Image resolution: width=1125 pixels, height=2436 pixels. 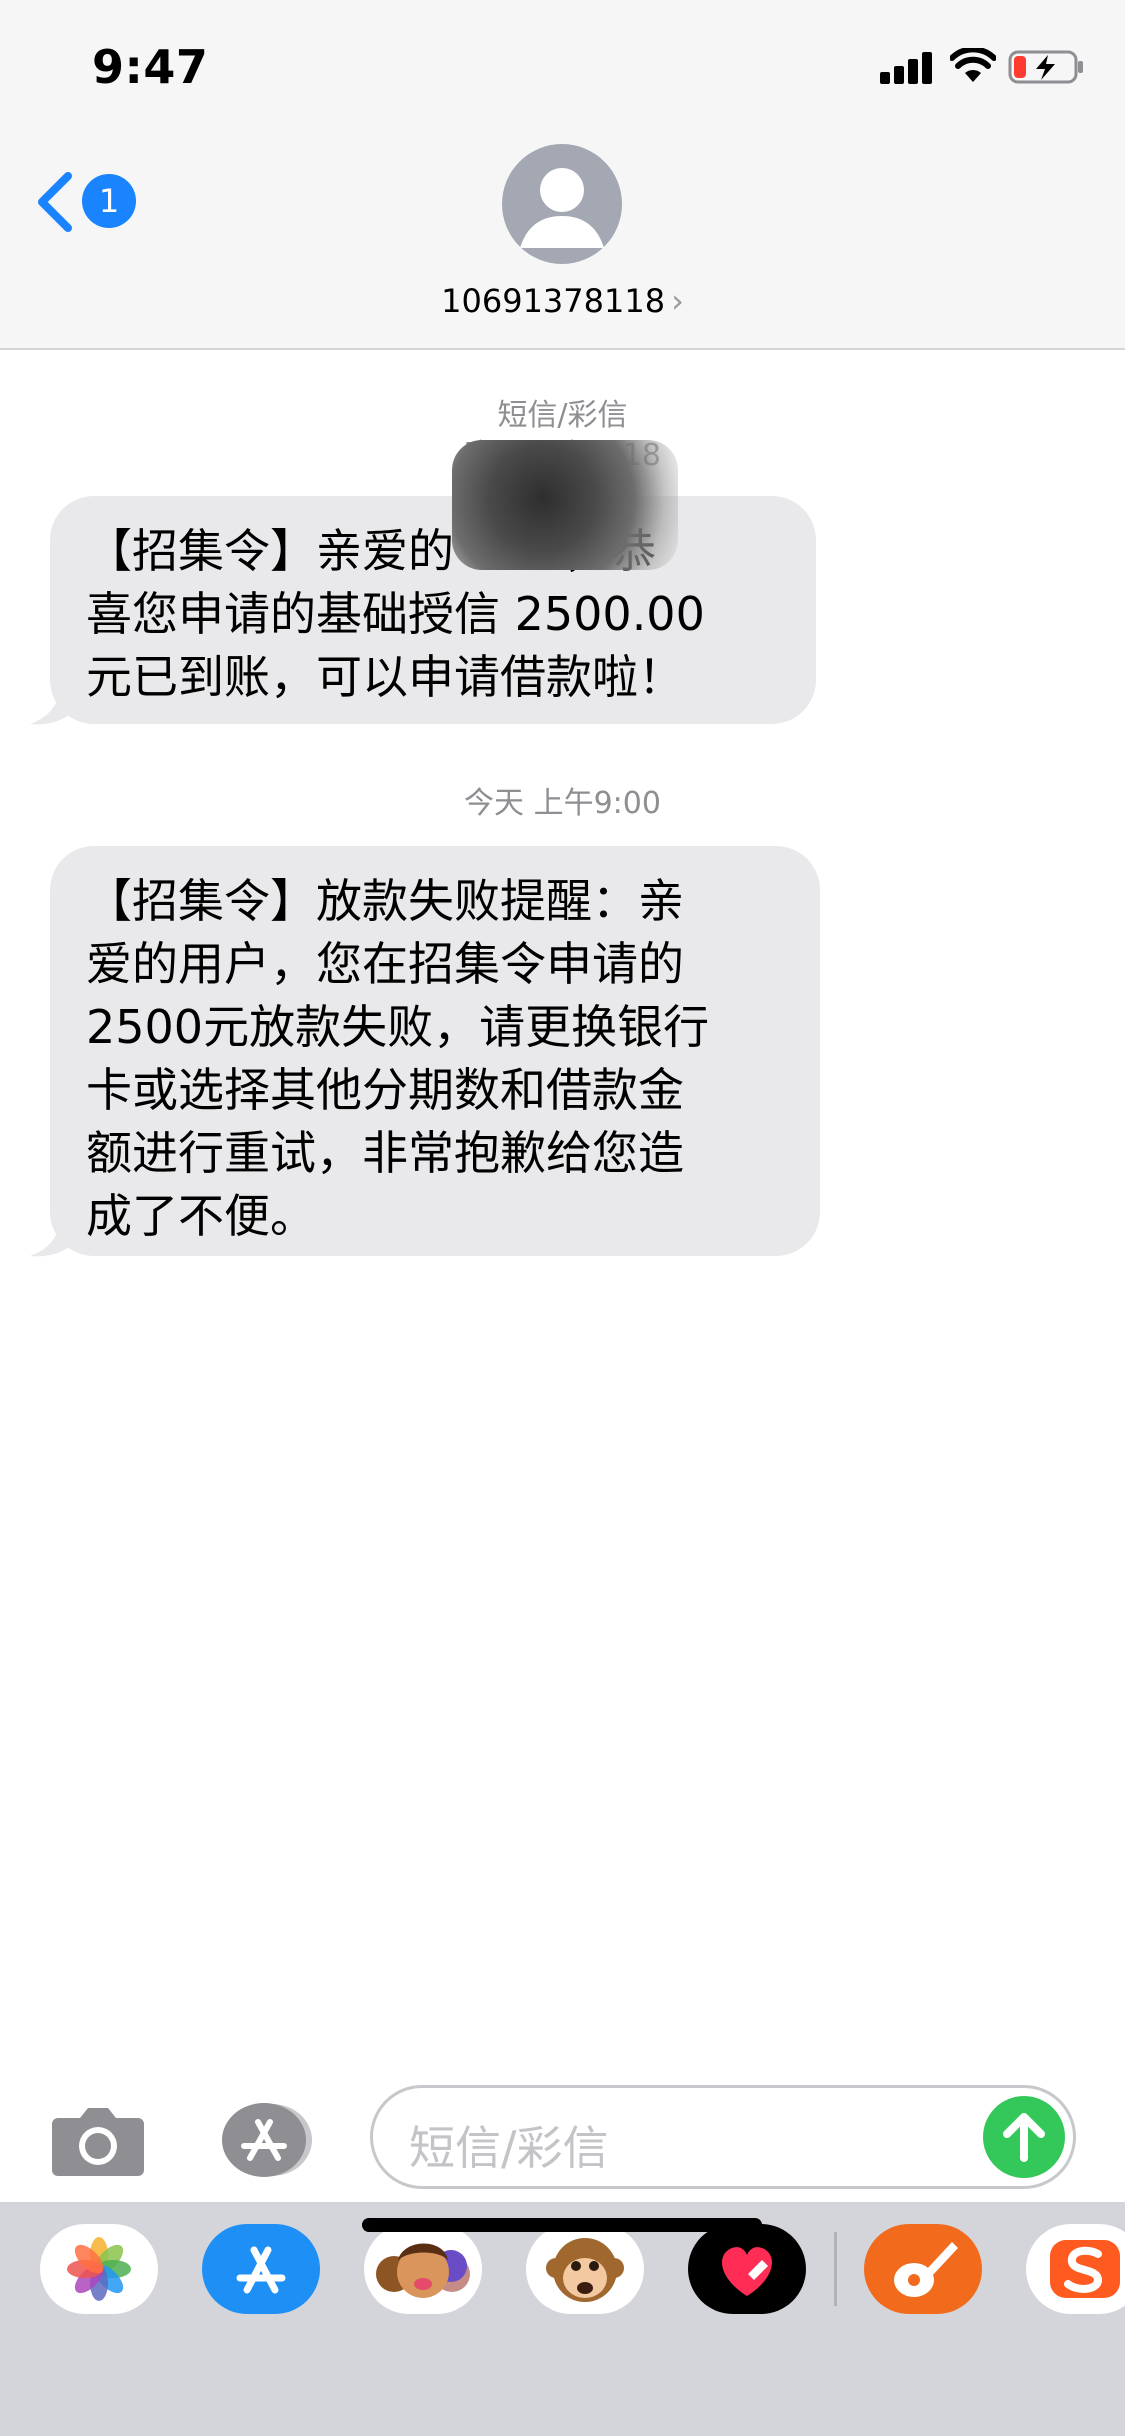 What do you see at coordinates (55, 202) in the screenshot?
I see `chevron-left-icon` at bounding box center [55, 202].